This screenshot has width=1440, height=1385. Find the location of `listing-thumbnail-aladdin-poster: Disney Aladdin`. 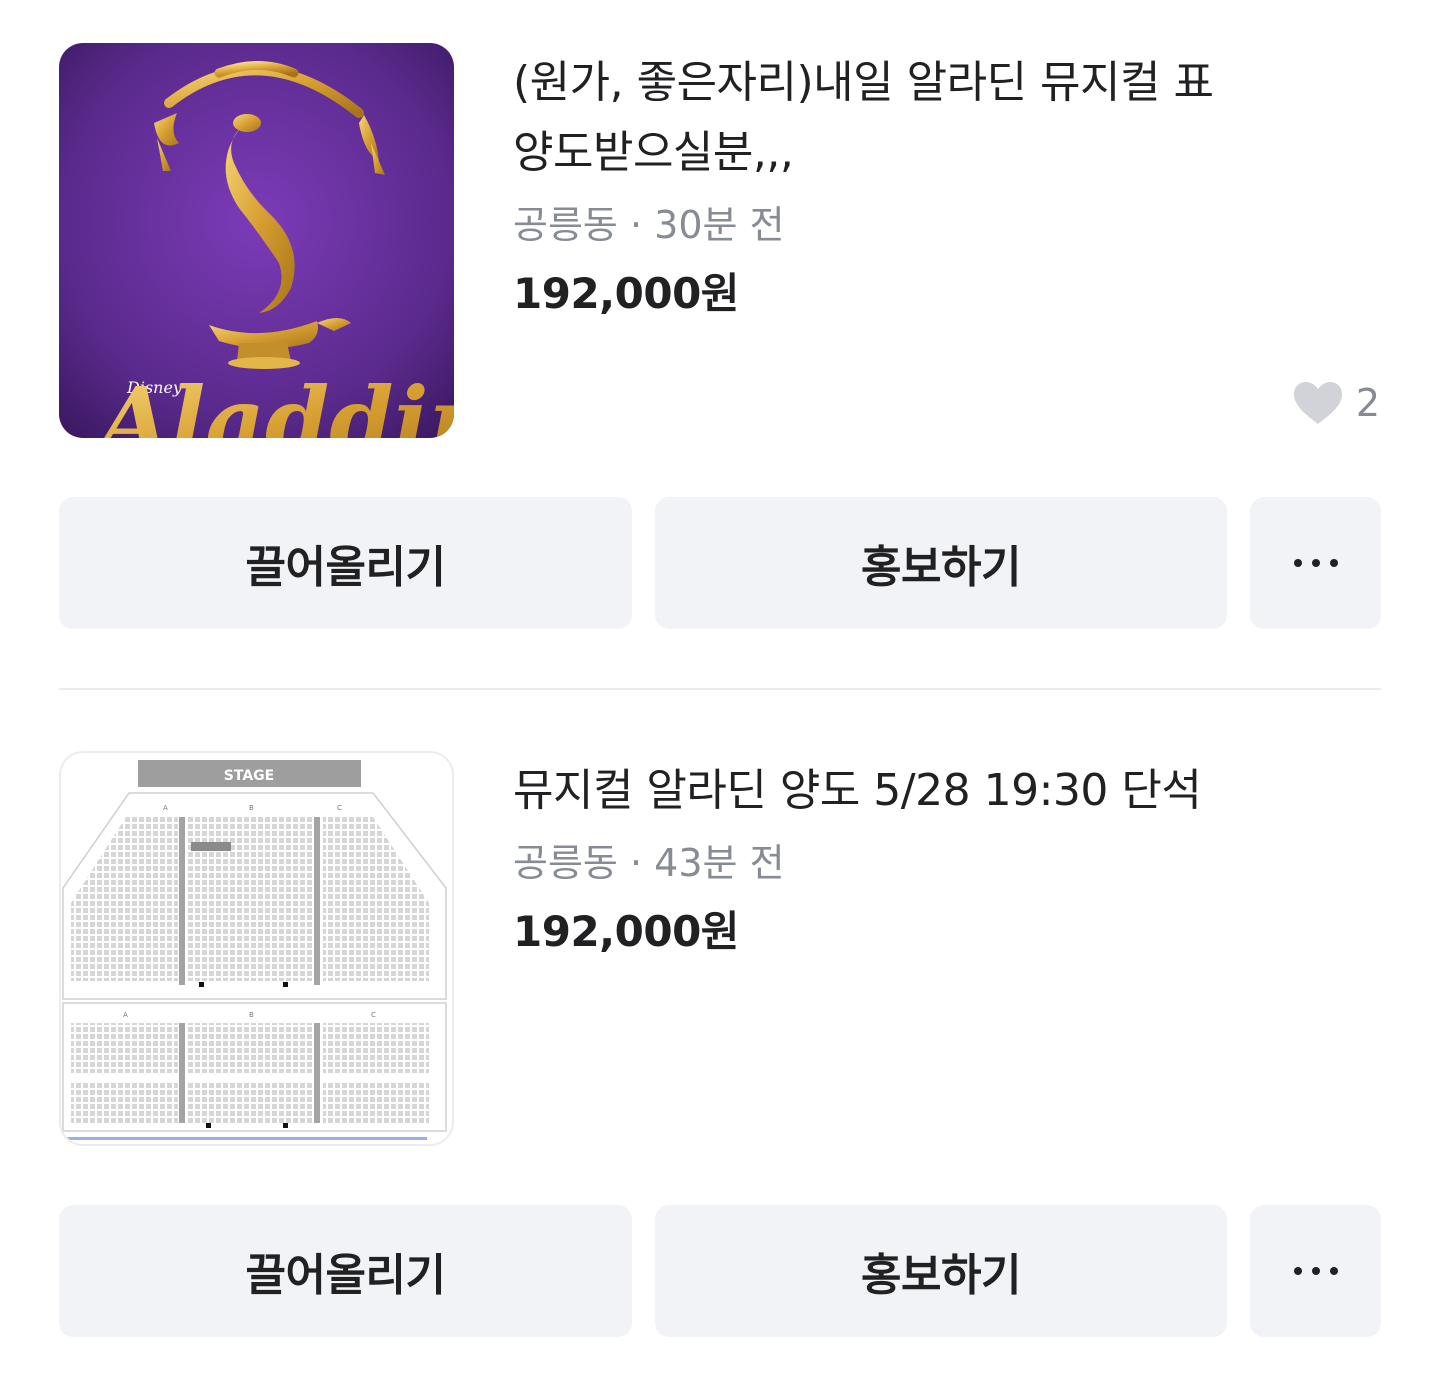

listing-thumbnail-aladdin-poster: Disney Aladdin is located at coordinates (256, 240).